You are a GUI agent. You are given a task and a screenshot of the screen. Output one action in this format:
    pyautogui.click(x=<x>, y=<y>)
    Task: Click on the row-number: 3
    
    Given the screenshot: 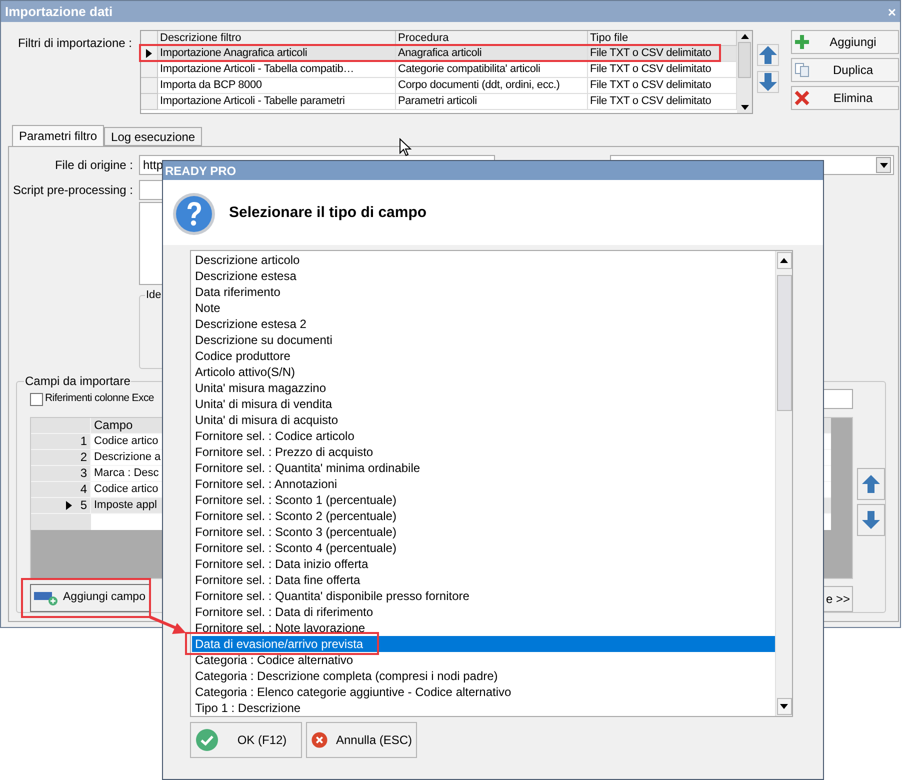 What is the action you would take?
    pyautogui.click(x=83, y=473)
    